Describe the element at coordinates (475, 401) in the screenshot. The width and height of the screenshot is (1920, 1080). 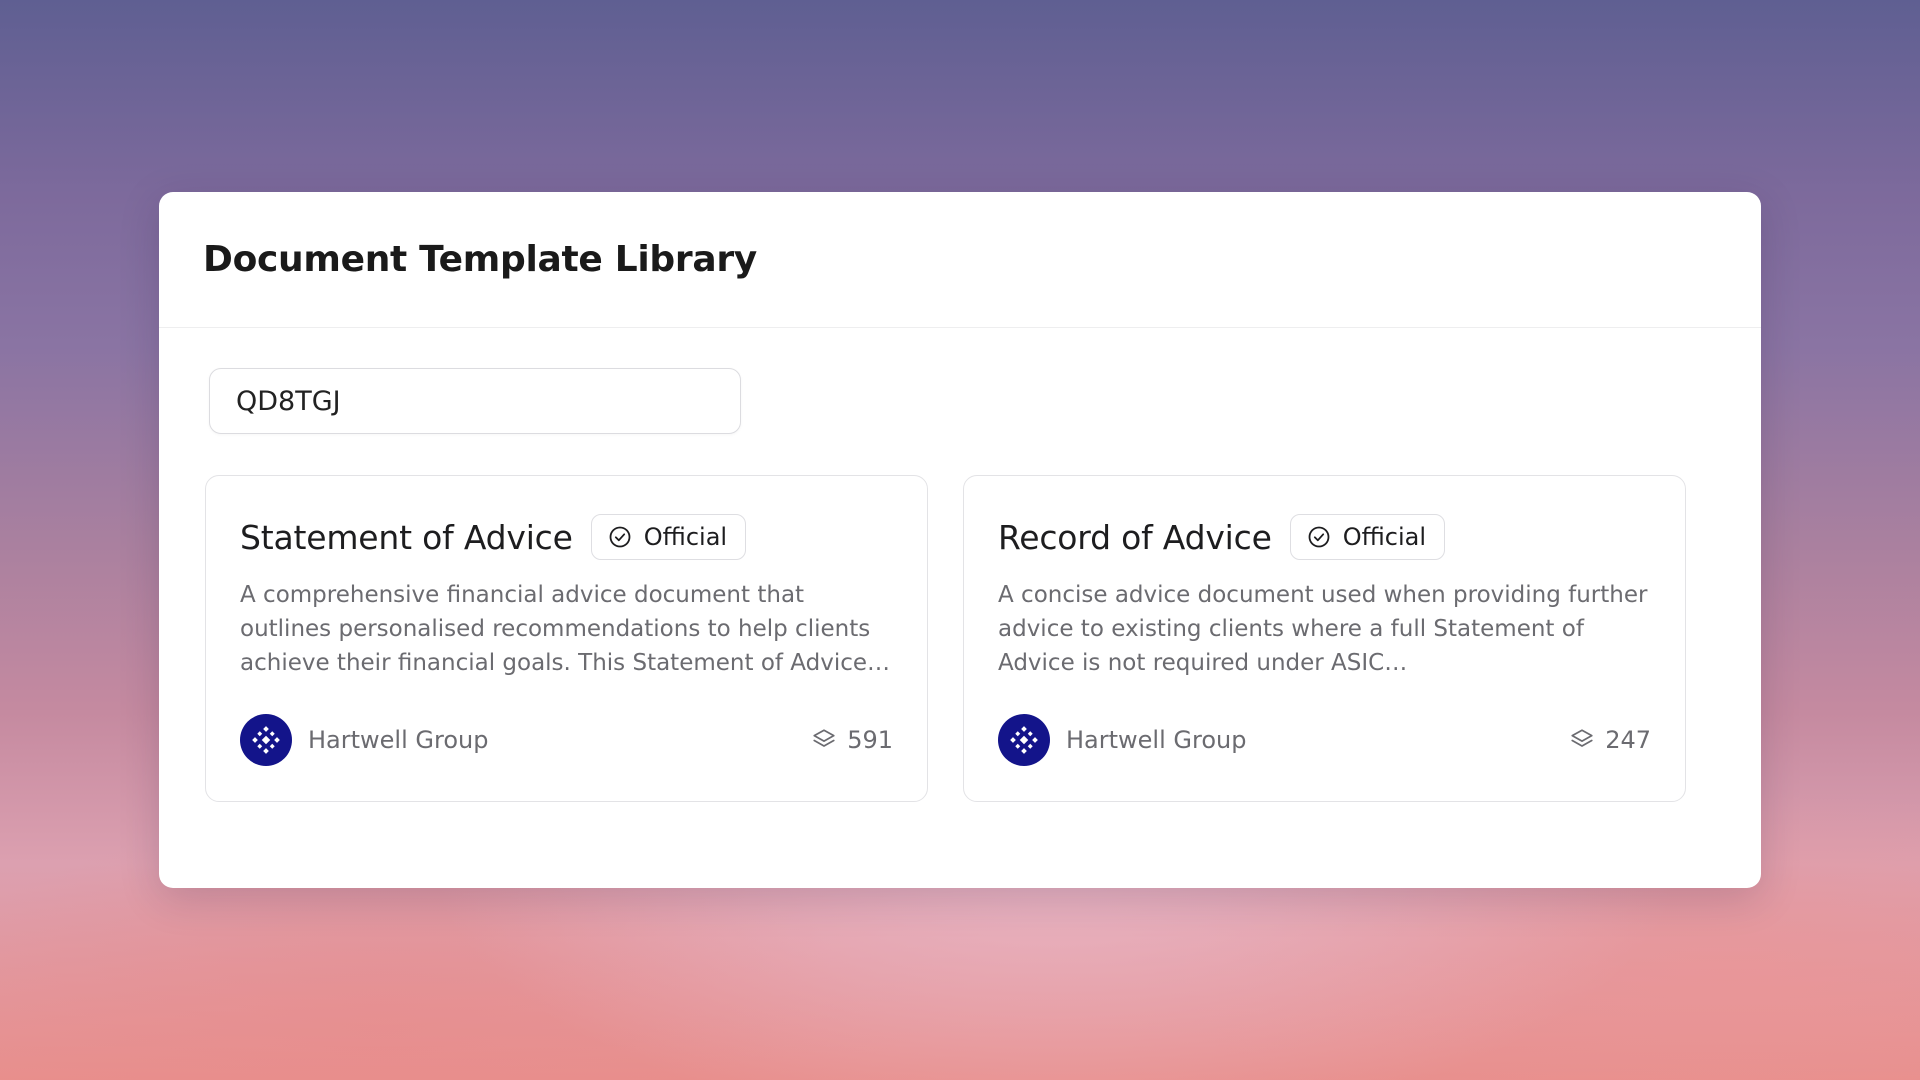
I see `search-input` at that location.